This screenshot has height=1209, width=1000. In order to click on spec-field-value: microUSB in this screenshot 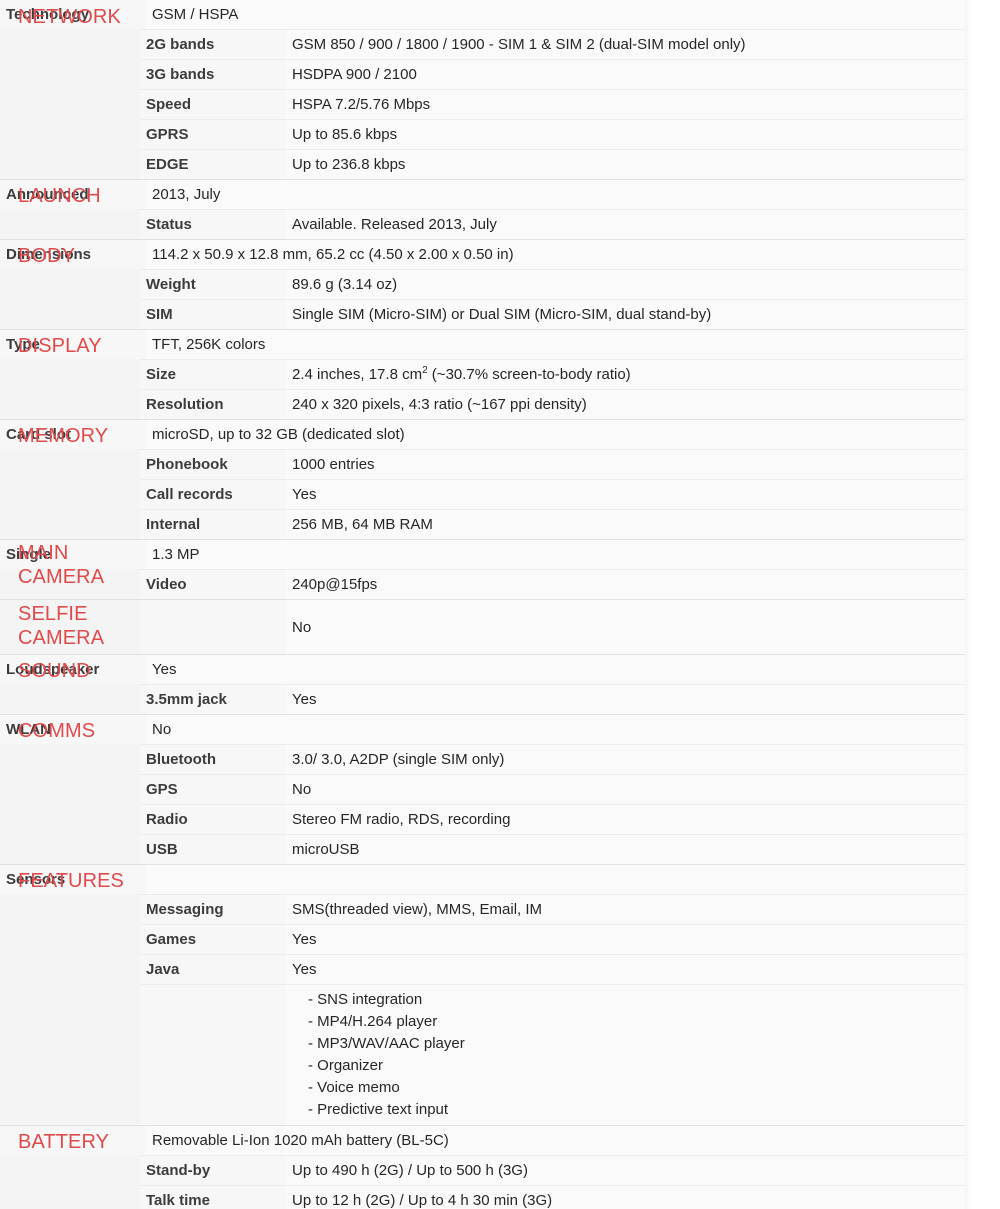, I will do `click(625, 849)`.